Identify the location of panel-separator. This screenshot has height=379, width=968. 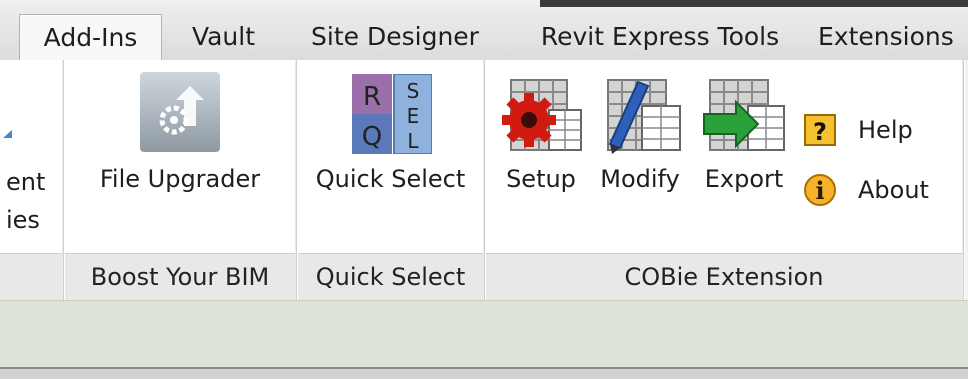
(963, 180).